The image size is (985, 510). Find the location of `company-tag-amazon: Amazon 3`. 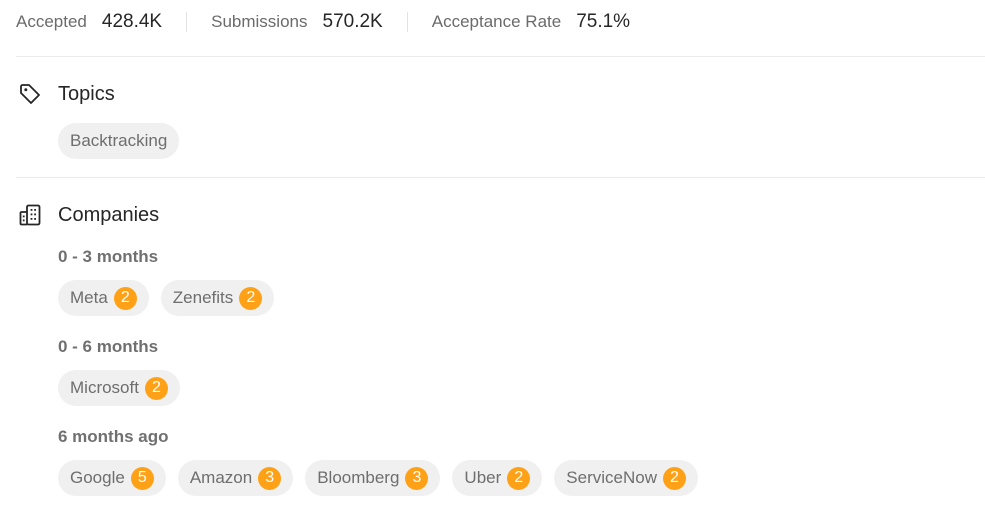

company-tag-amazon: Amazon 3 is located at coordinates (235, 478).